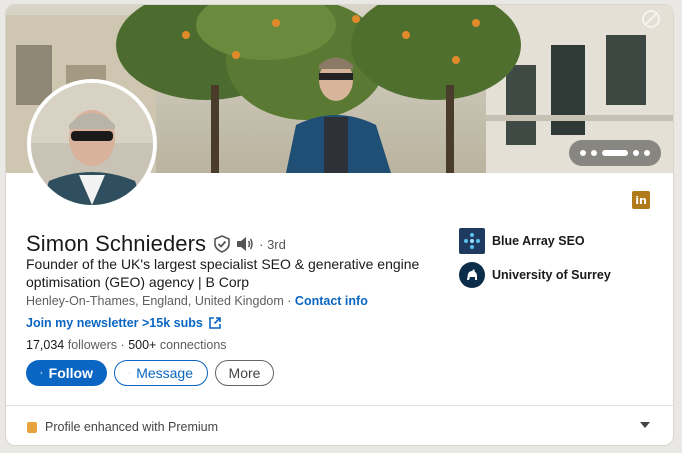  What do you see at coordinates (193, 345) in the screenshot?
I see `connections-label: connections` at bounding box center [193, 345].